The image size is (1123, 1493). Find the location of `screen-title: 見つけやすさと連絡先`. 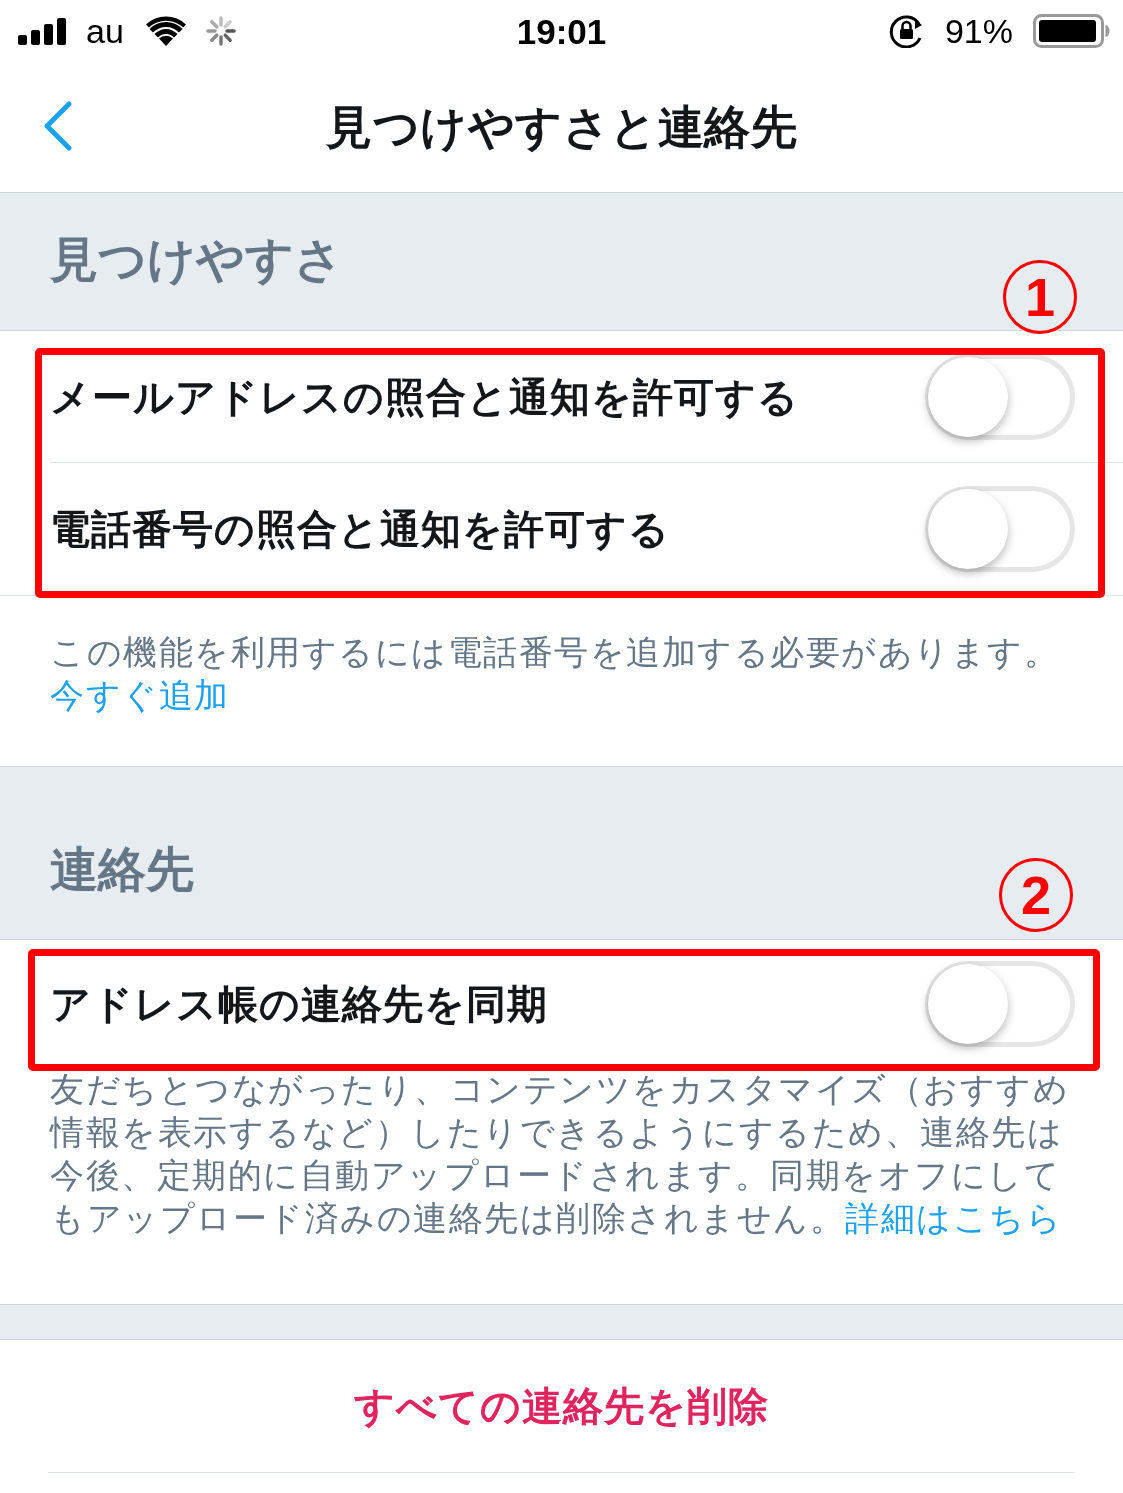

screen-title: 見つけやすさと連絡先 is located at coordinates (561, 127).